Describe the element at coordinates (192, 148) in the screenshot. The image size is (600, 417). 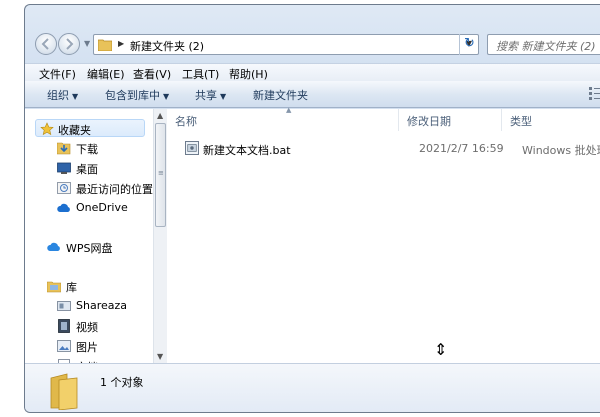
I see `bat-file-icon` at that location.